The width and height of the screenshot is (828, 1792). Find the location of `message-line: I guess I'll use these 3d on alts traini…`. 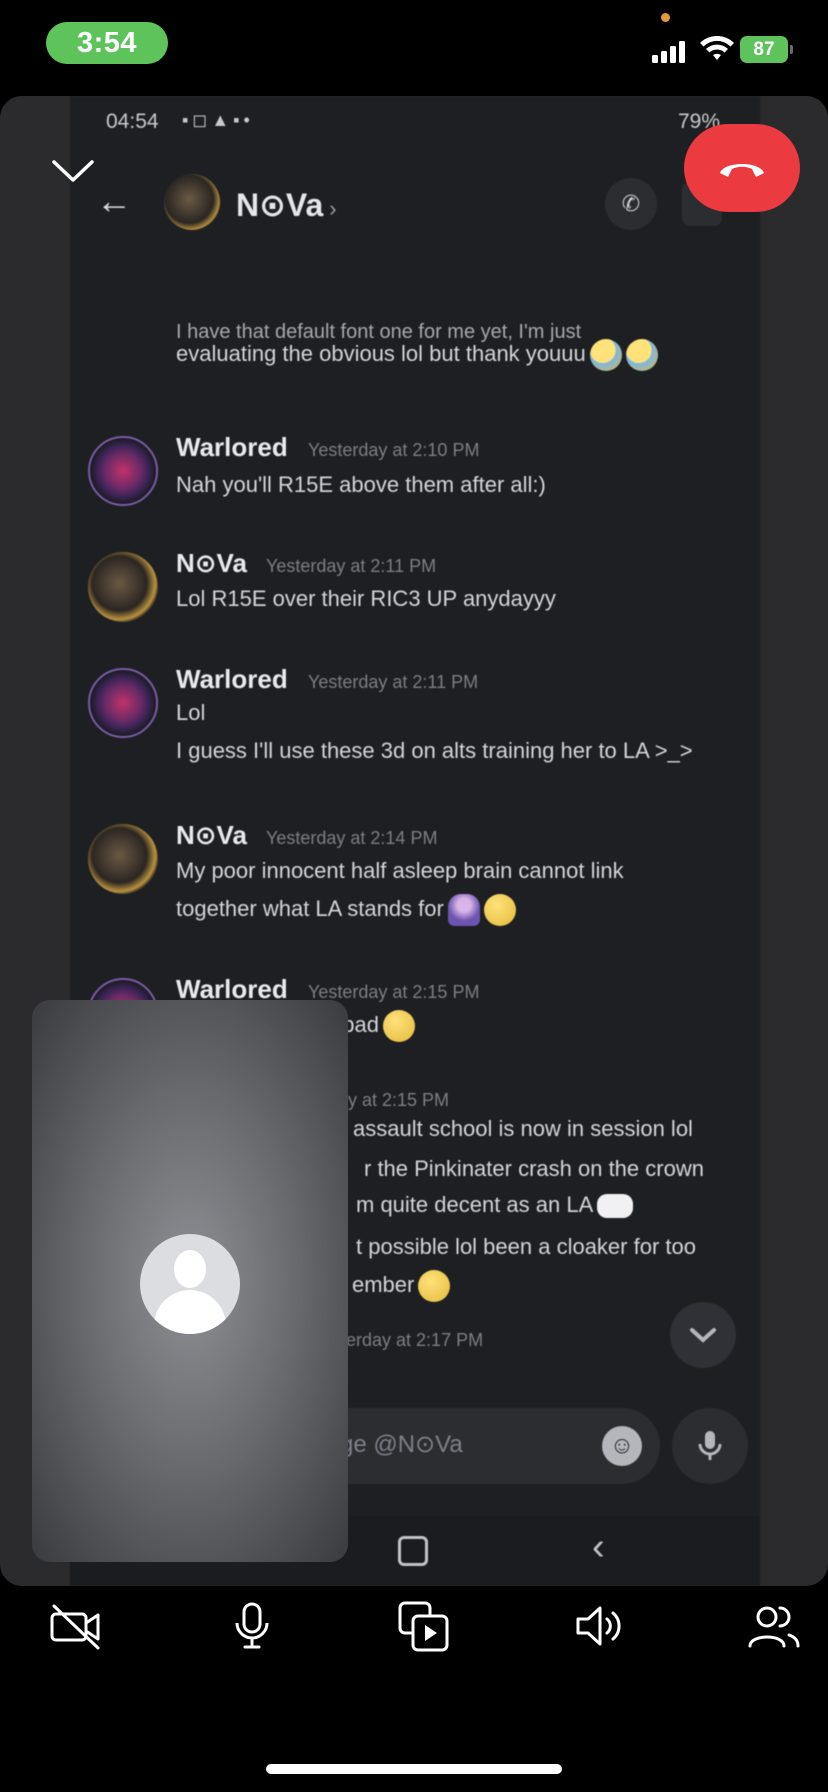

message-line: I guess I'll use these 3d on alts traini… is located at coordinates (434, 750).